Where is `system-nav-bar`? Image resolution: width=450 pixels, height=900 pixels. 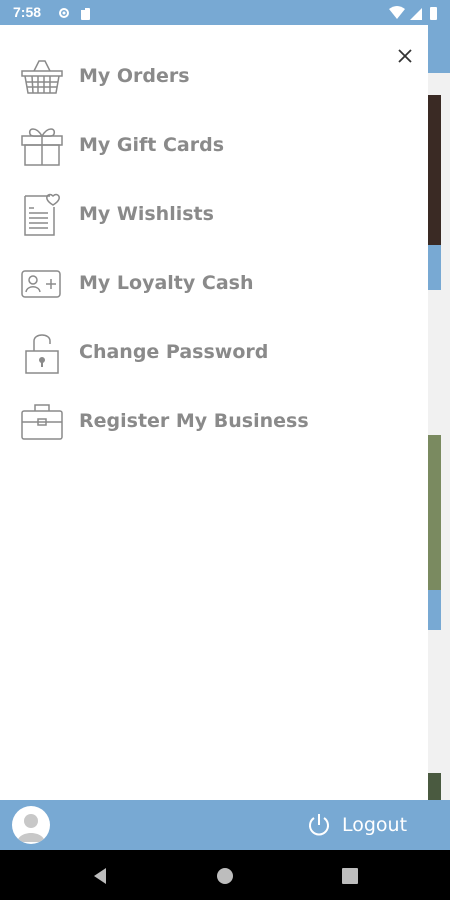 system-nav-bar is located at coordinates (225, 875).